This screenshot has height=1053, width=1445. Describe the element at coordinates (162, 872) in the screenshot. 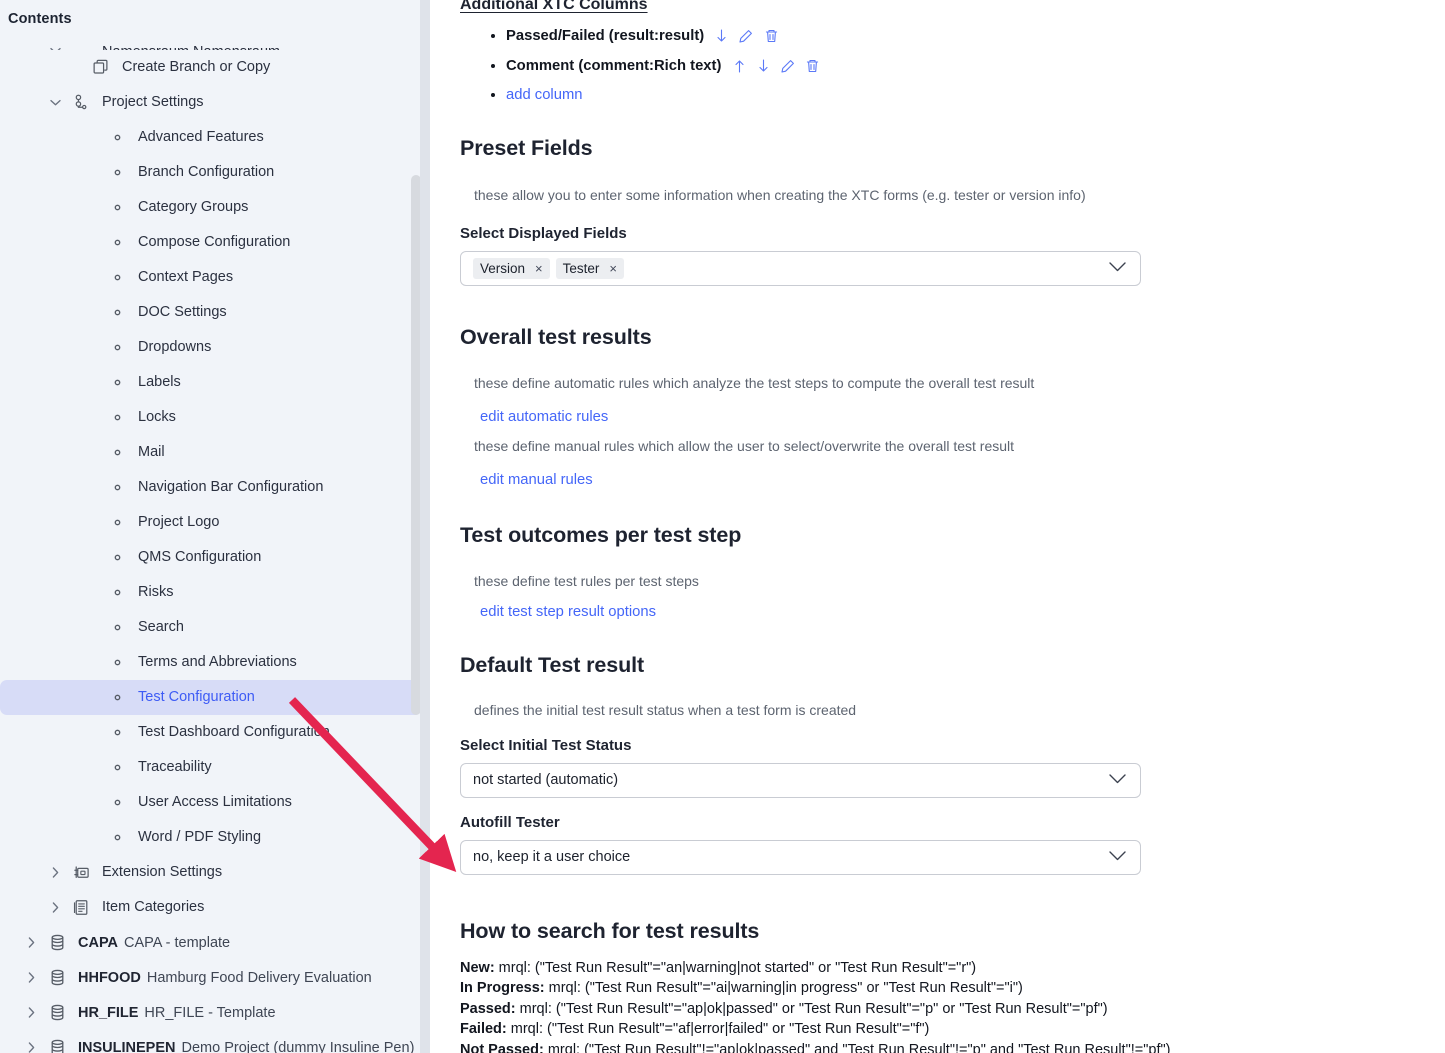

I see `sidebar-item-label: Extension Settings` at that location.